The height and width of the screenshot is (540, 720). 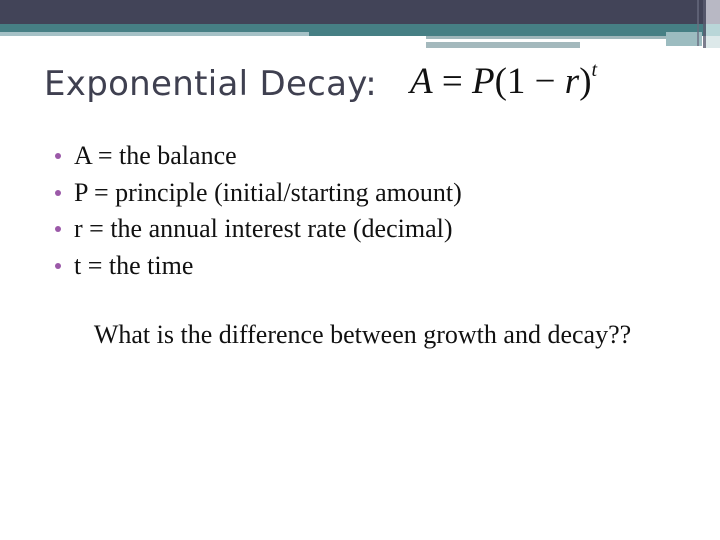 I want to click on list-item-text: t = the time, so click(x=134, y=265).